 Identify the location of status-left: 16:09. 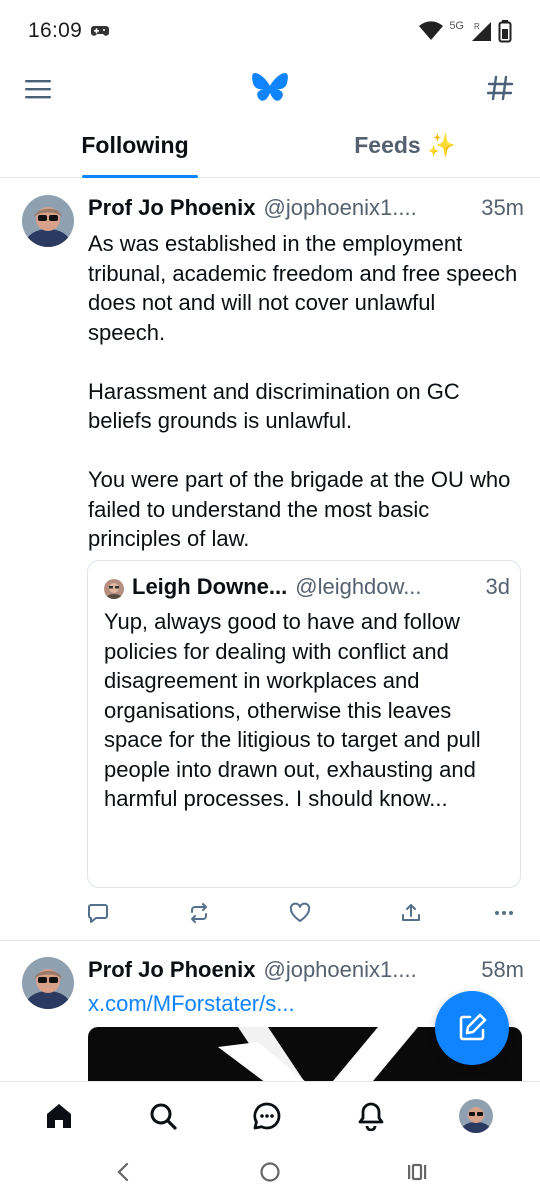
(69, 31).